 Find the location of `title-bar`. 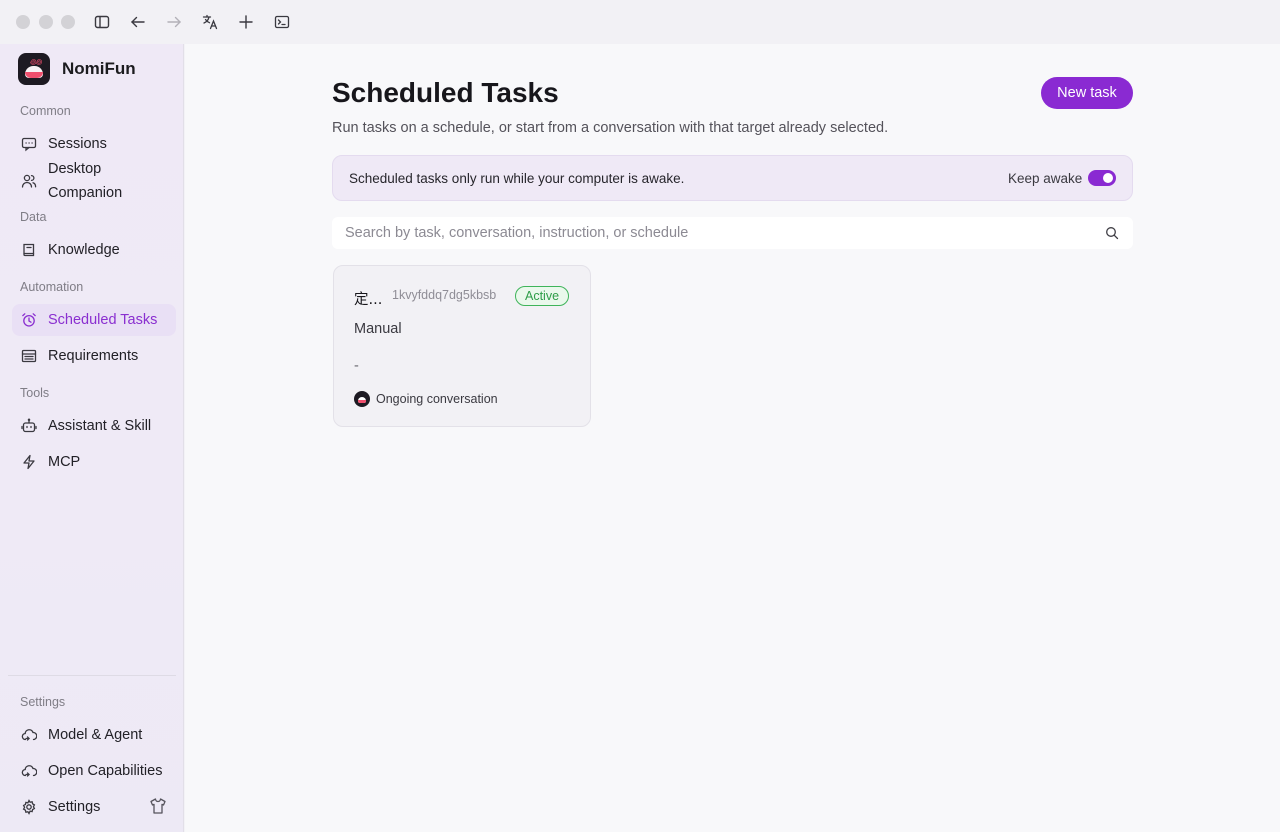

title-bar is located at coordinates (640, 22).